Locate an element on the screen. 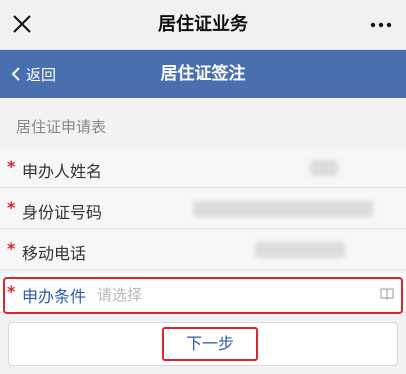 The image size is (406, 374). action-bar: 下一步 is located at coordinates (203, 344).